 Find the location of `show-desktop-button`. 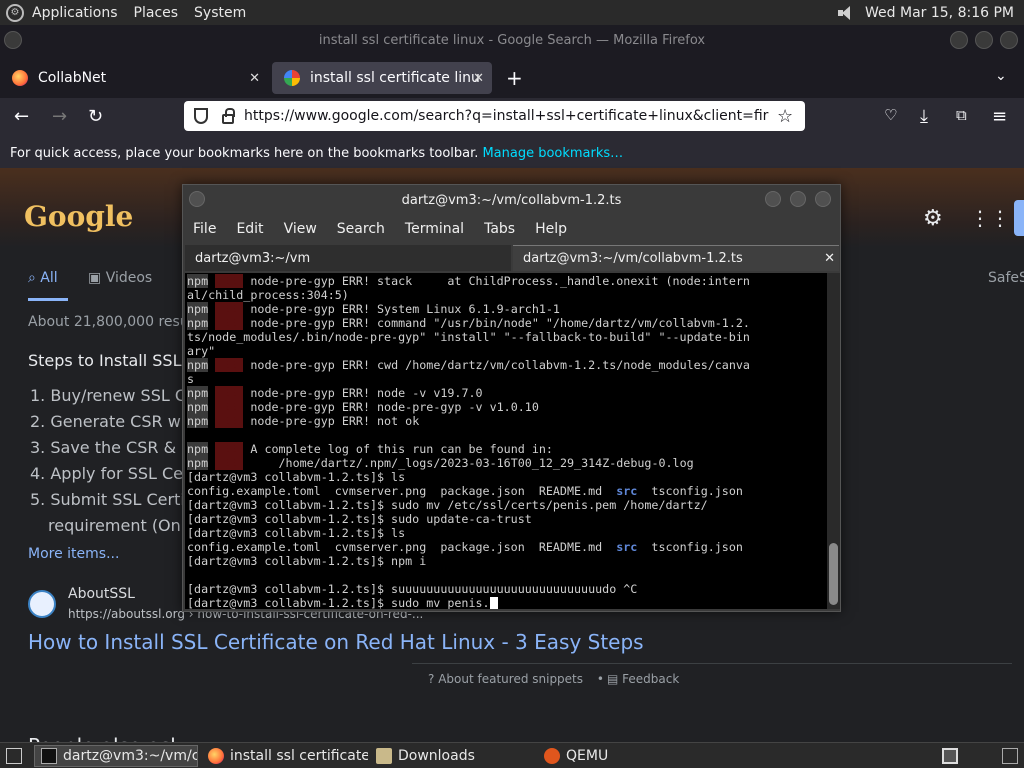

show-desktop-button is located at coordinates (16, 756).